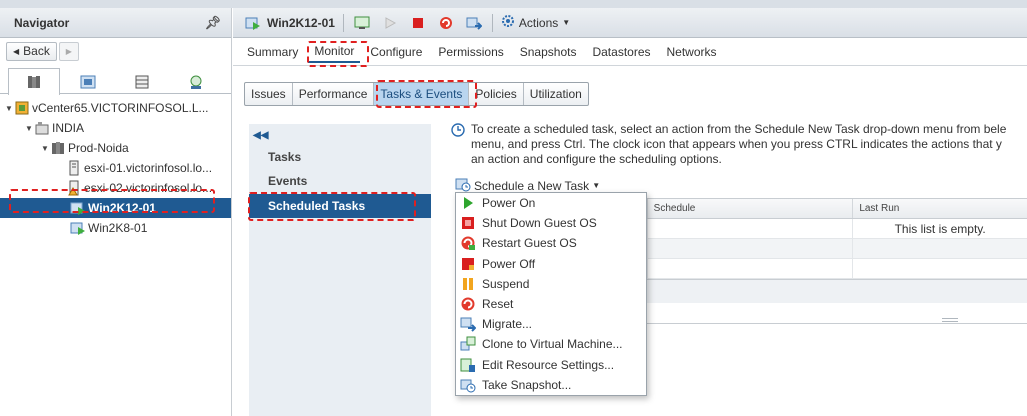  What do you see at coordinates (539, 223) in the screenshot?
I see `menu-item-label: Shut Down Guest OS` at bounding box center [539, 223].